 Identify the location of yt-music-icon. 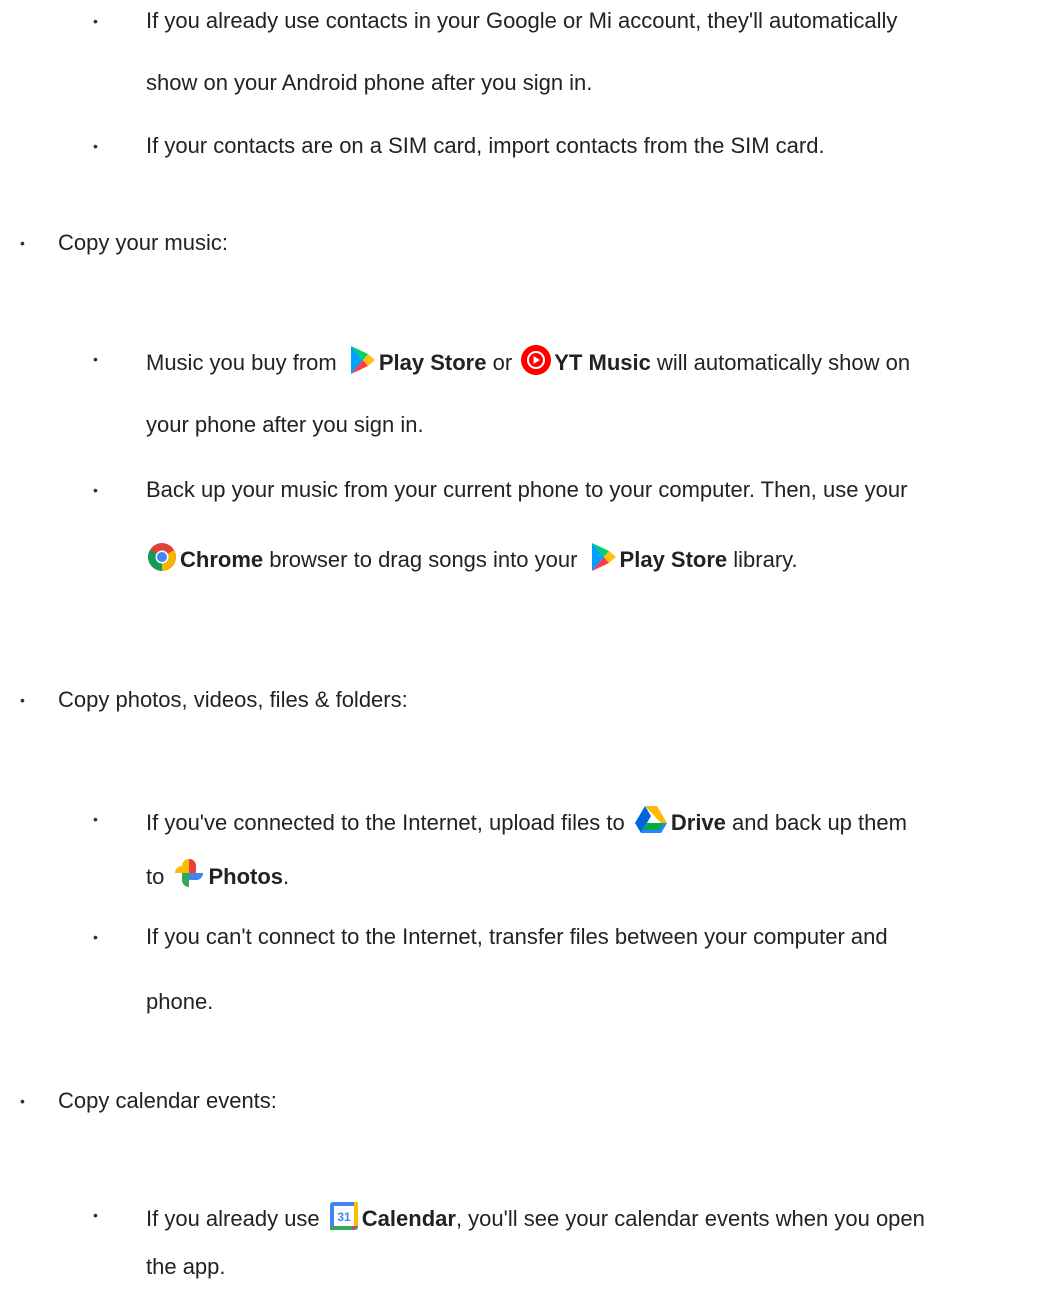
(536, 364).